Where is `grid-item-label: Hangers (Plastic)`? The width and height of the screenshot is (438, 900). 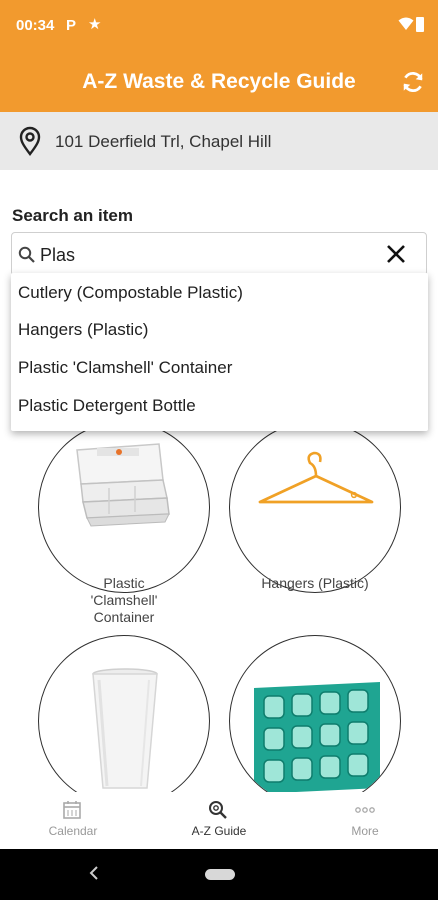
grid-item-label: Hangers (Plastic) is located at coordinates (315, 583).